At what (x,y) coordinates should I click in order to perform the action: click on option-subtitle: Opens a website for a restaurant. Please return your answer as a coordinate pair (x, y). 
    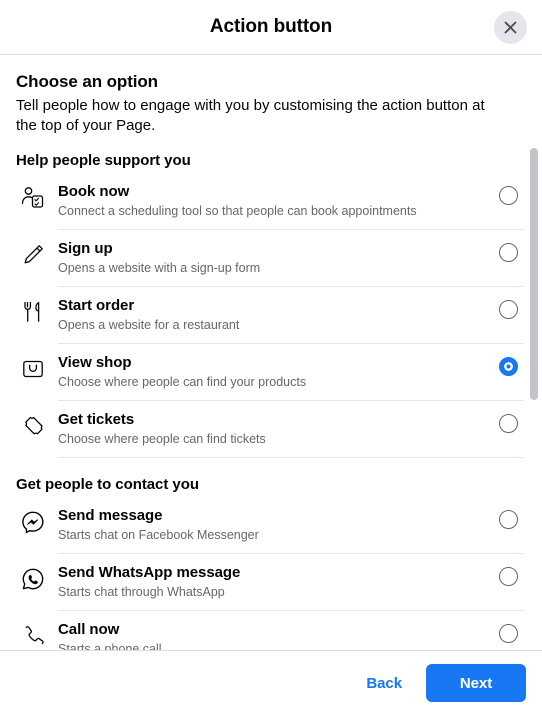
    Looking at the image, I should click on (149, 325).